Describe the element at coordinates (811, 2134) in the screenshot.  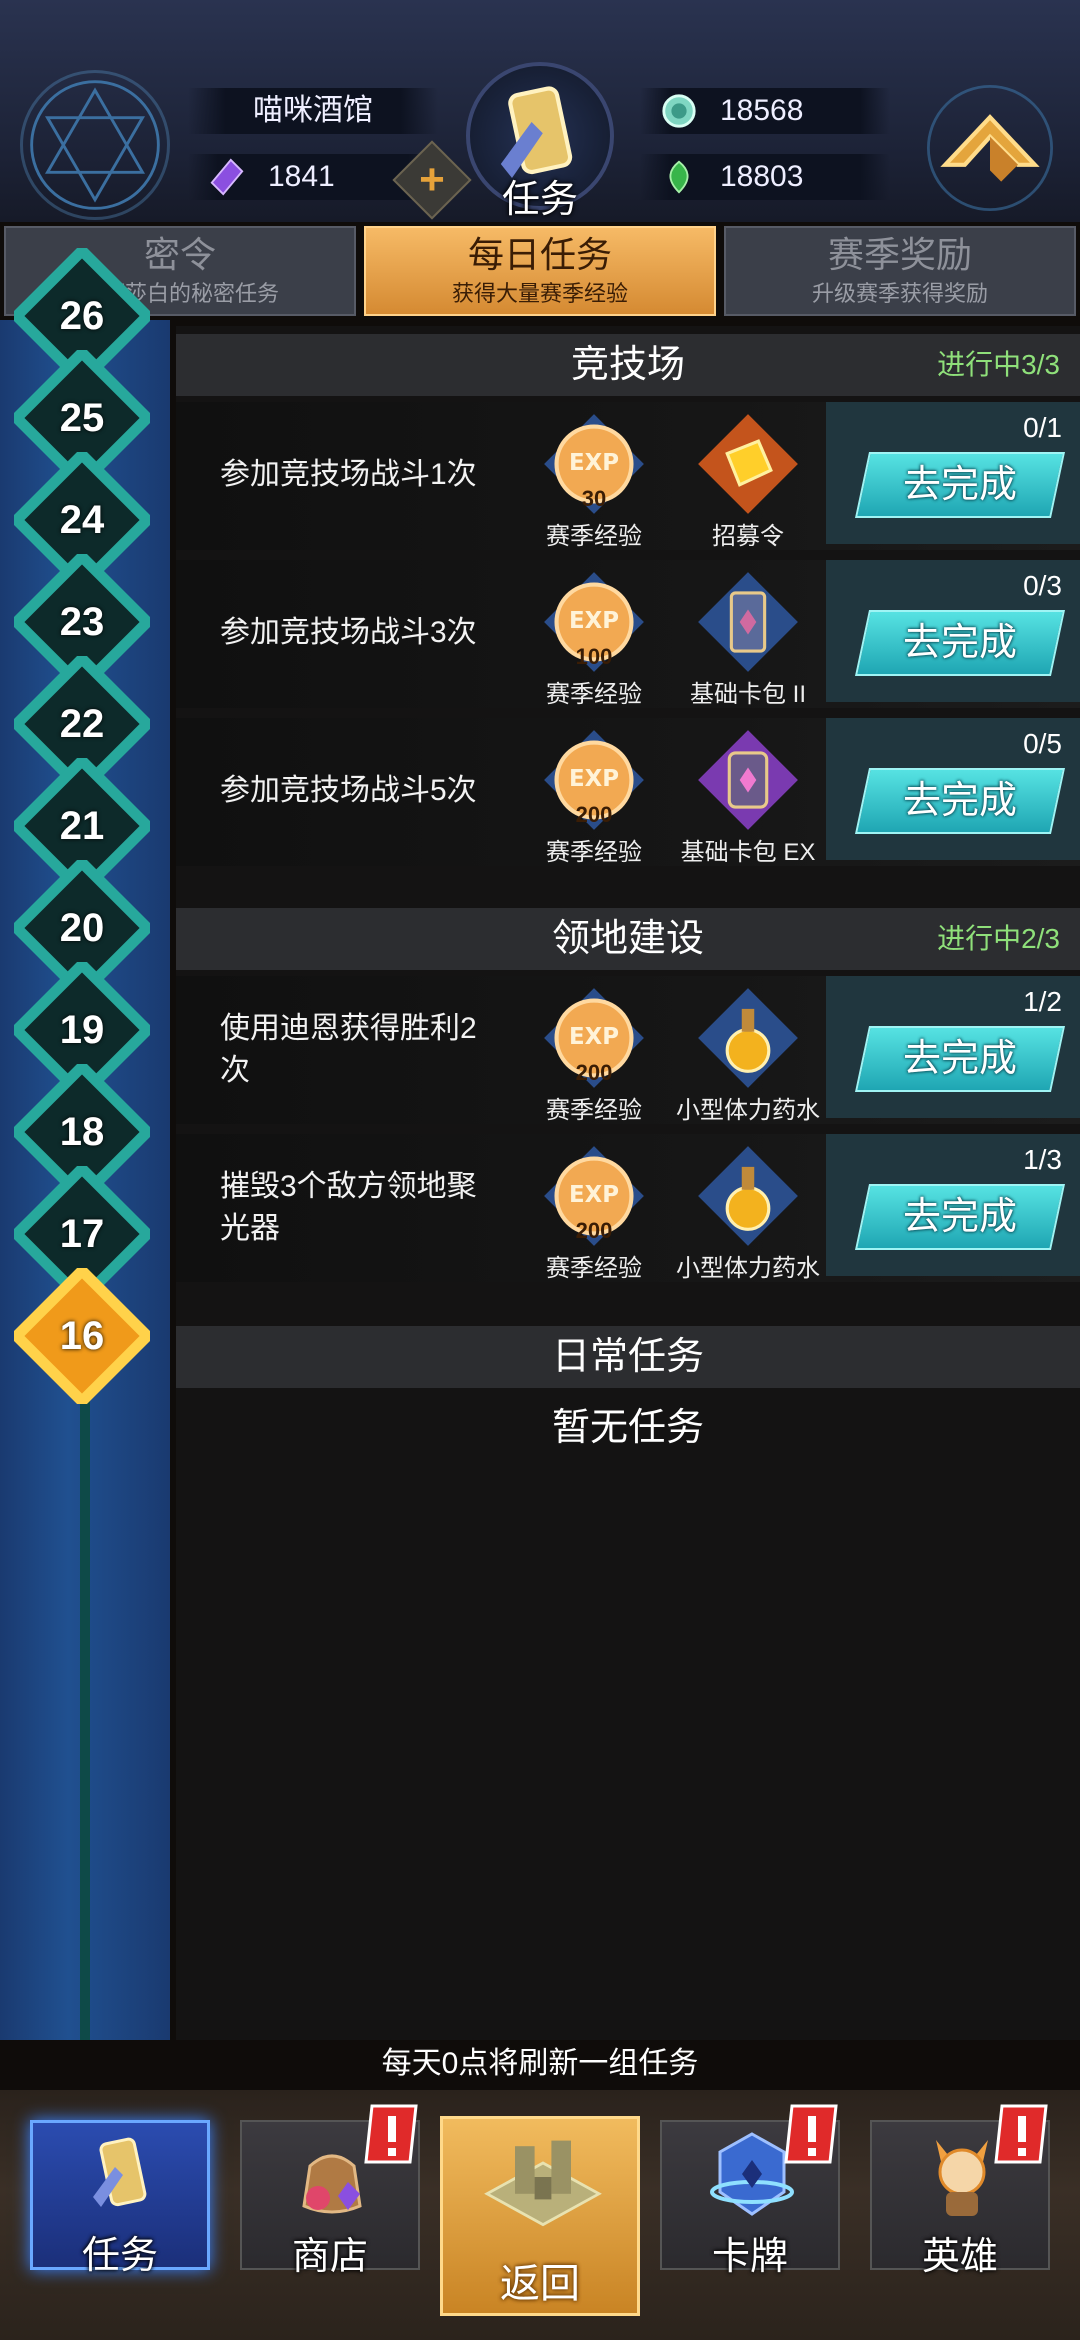
I see `cards-alert-icon` at that location.